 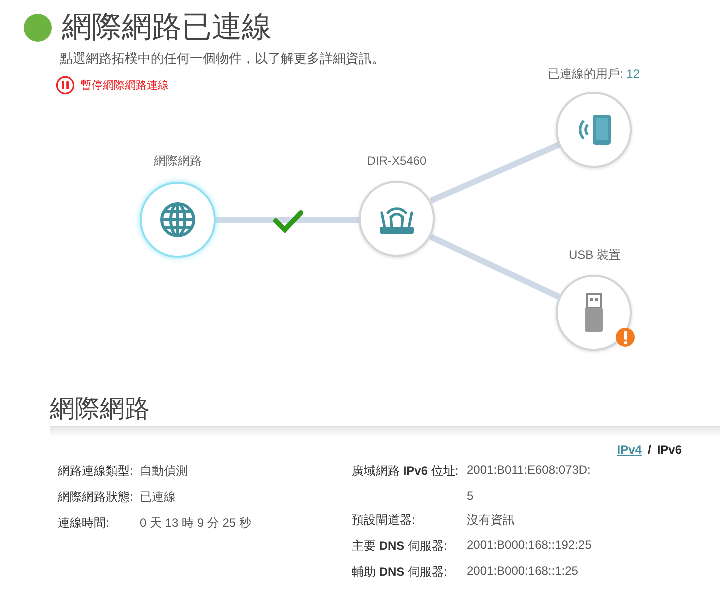 I want to click on node-label: DIR-X5460, so click(x=397, y=161).